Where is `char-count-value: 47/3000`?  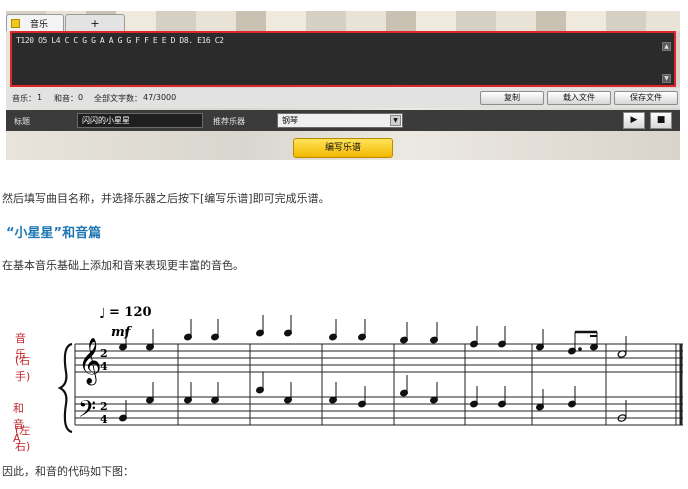
char-count-value: 47/3000 is located at coordinates (160, 97).